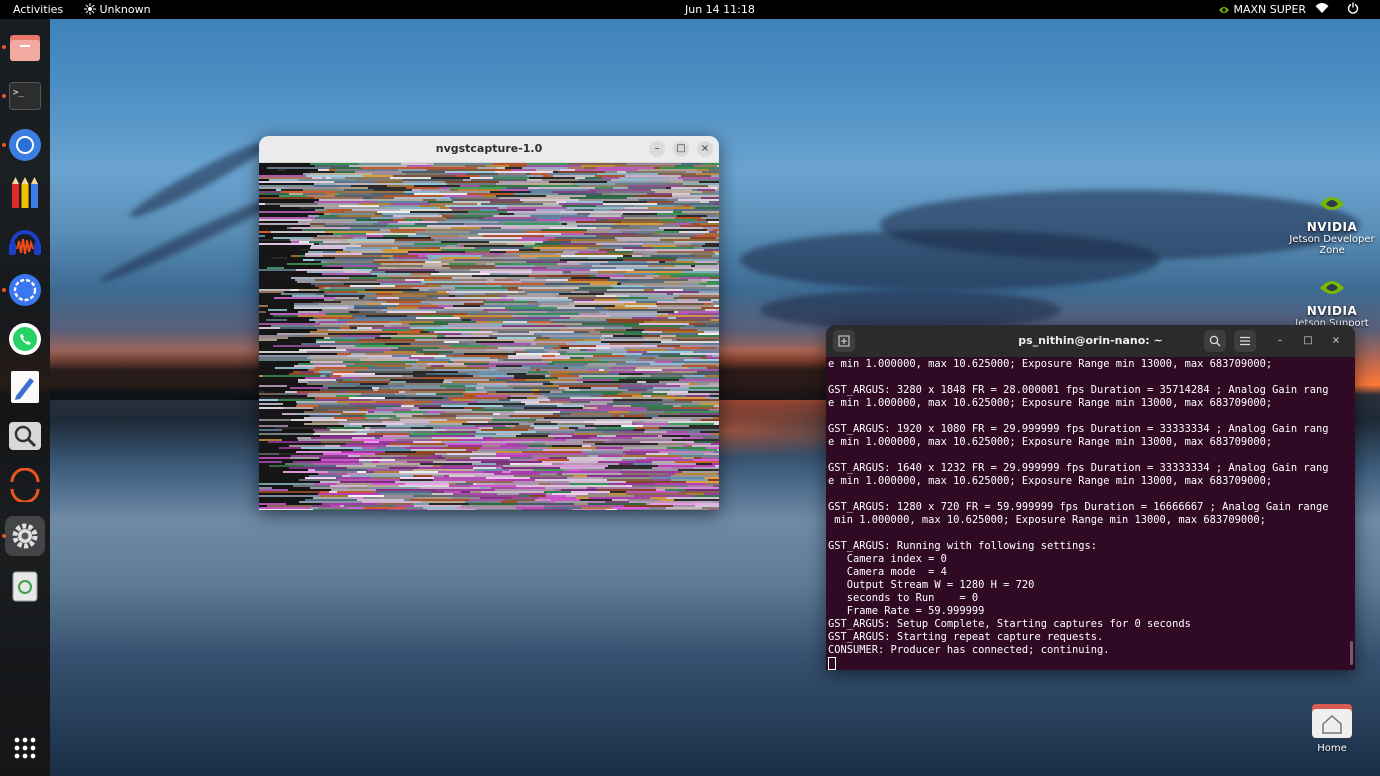 The width and height of the screenshot is (1380, 776). I want to click on power-mode-label: MAXN SUPER, so click(1270, 9).